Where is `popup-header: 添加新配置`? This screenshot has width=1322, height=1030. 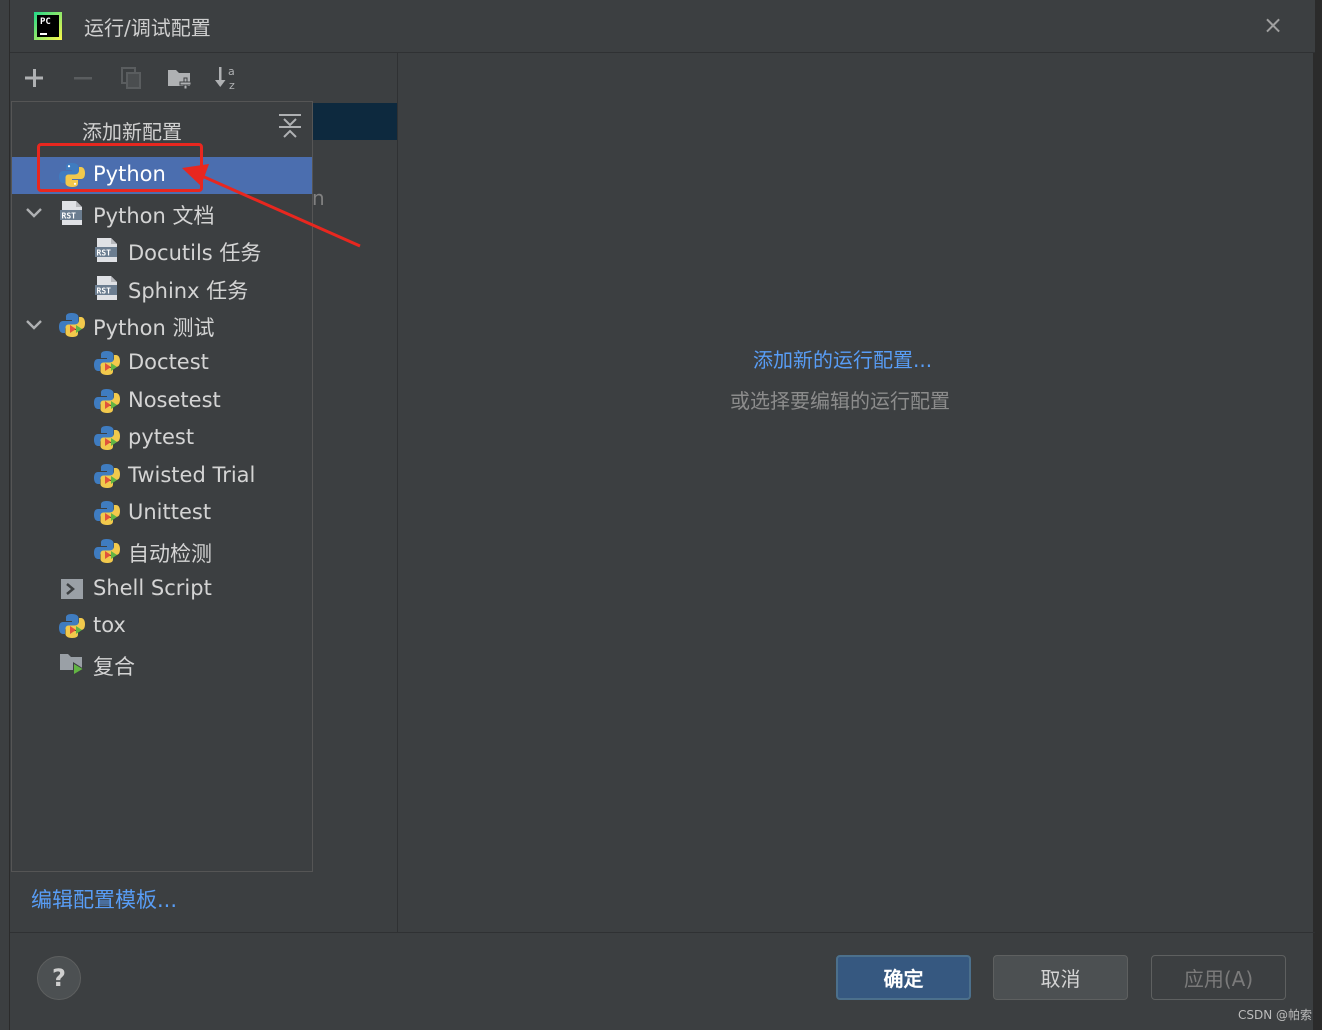 popup-header: 添加新配置 is located at coordinates (132, 132).